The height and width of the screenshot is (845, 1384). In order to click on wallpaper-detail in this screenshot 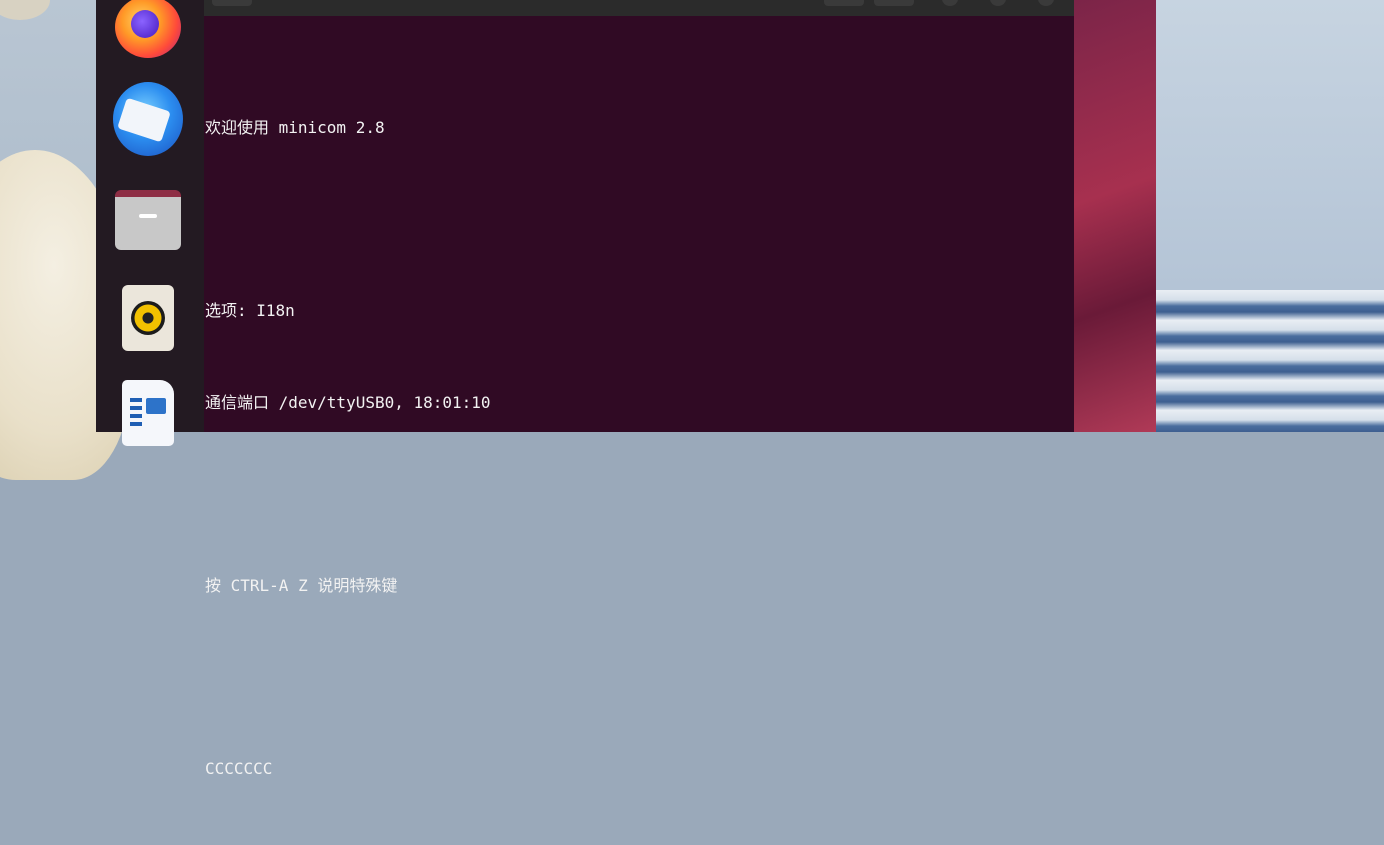, I will do `click(25, 10)`.